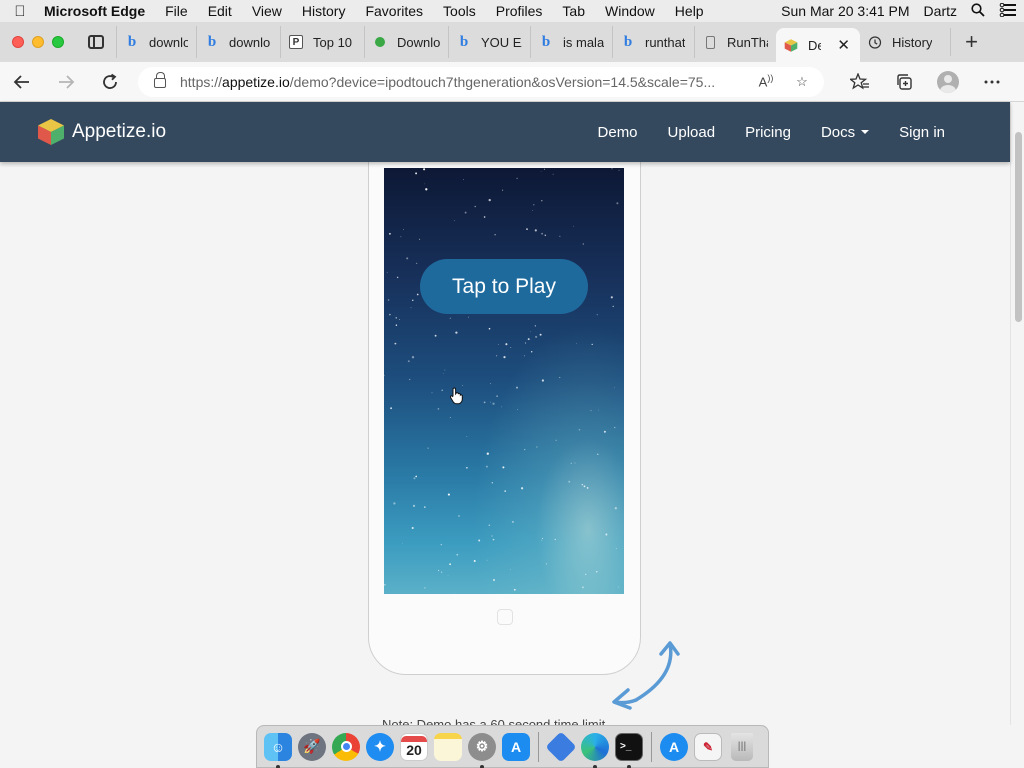  What do you see at coordinates (267, 11) in the screenshot?
I see `menu-view: View` at bounding box center [267, 11].